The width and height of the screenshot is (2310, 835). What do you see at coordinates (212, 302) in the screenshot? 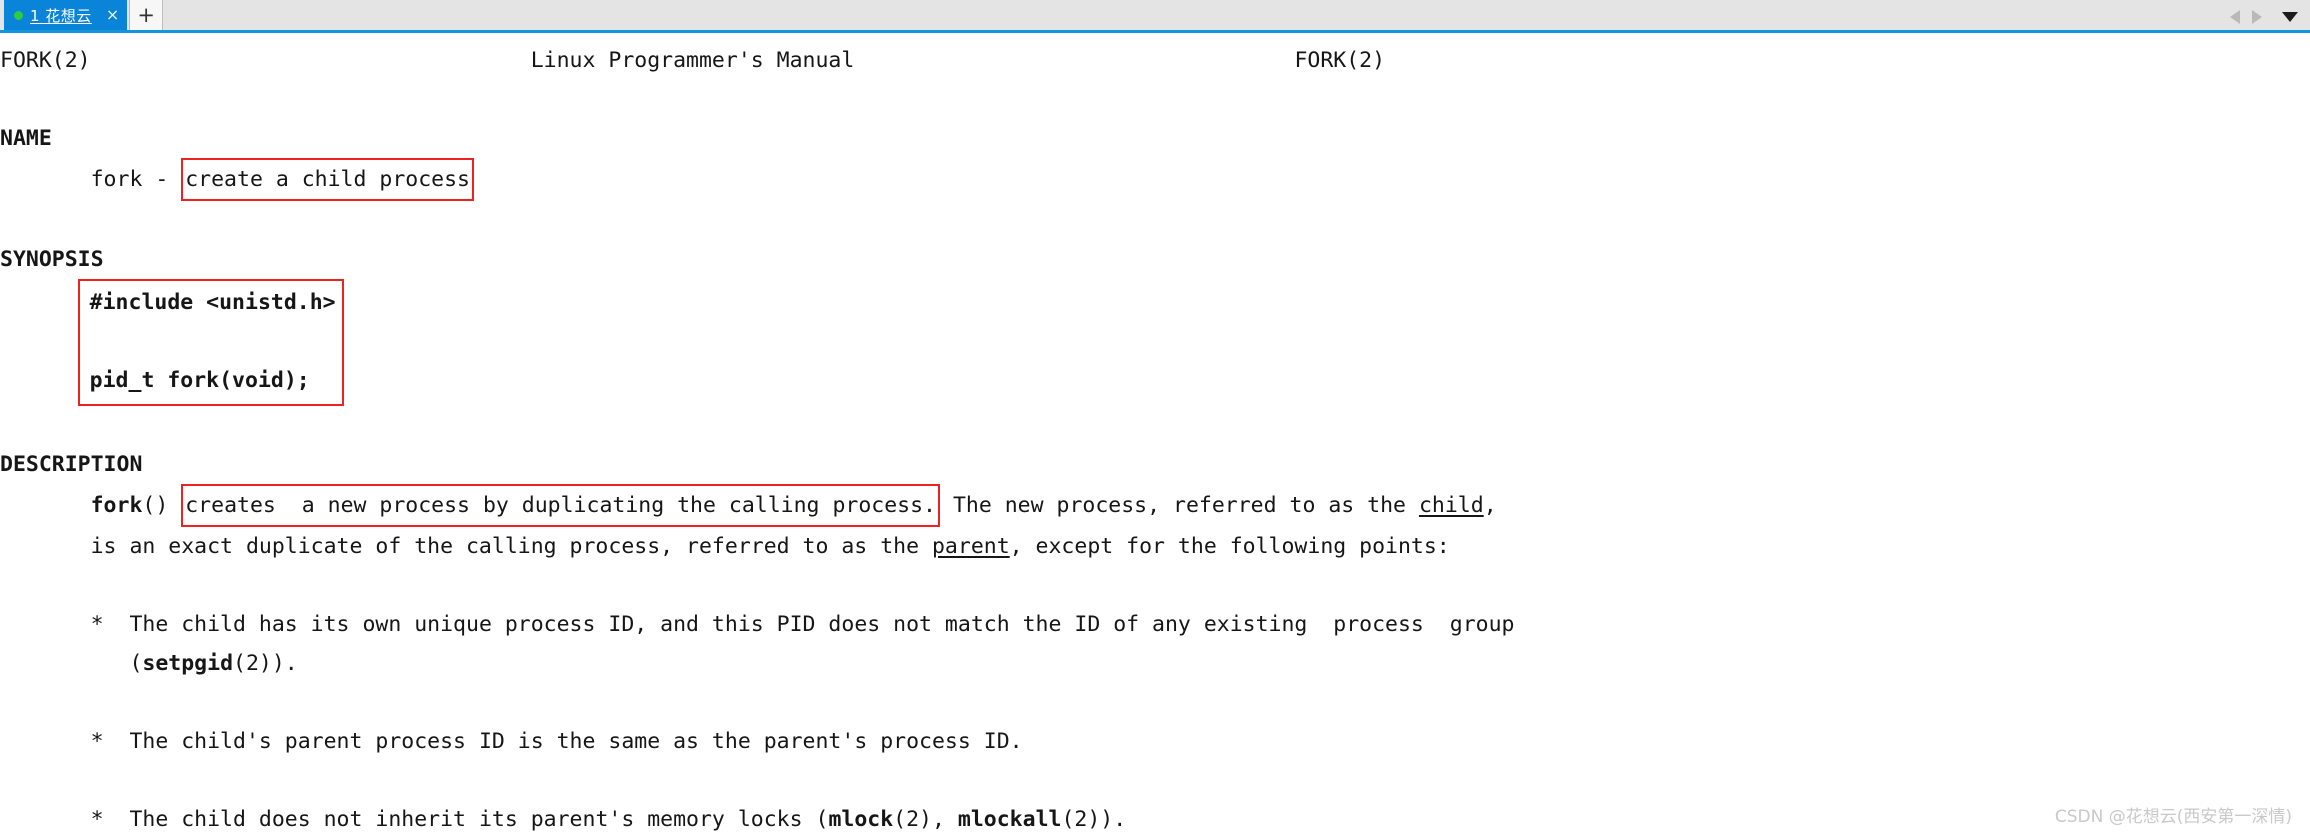
I see `synopsis-include-line: #include <unistd.h>` at bounding box center [212, 302].